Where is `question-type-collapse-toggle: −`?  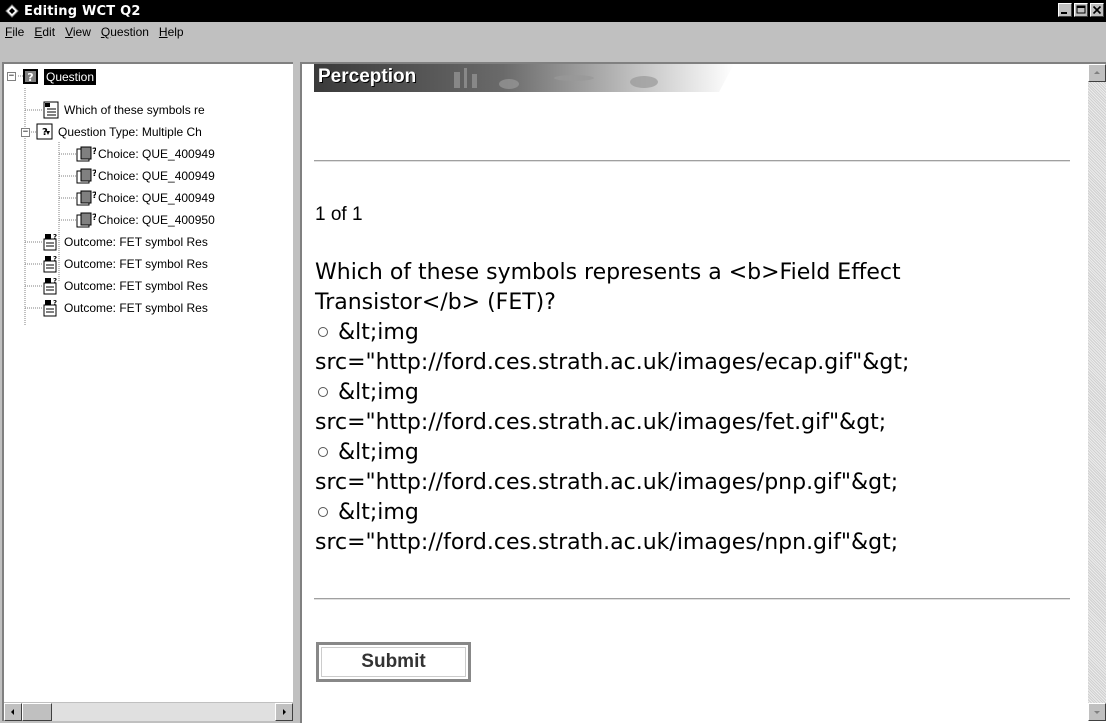 question-type-collapse-toggle: − is located at coordinates (25, 132).